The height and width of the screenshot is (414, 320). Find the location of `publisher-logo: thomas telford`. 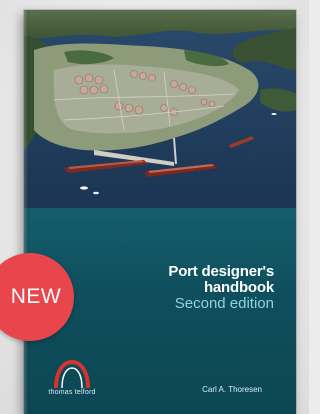

publisher-logo: thomas telford is located at coordinates (72, 376).